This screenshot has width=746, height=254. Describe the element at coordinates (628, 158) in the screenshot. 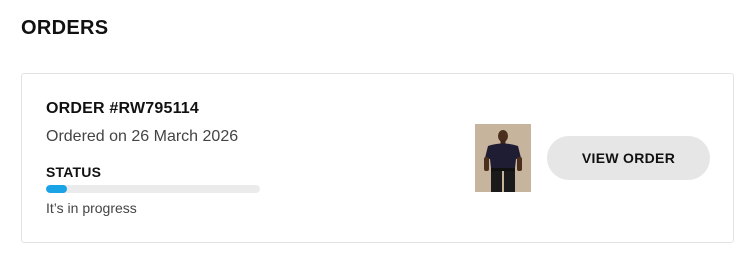

I see `view-order-button: VIEW ORDER` at that location.